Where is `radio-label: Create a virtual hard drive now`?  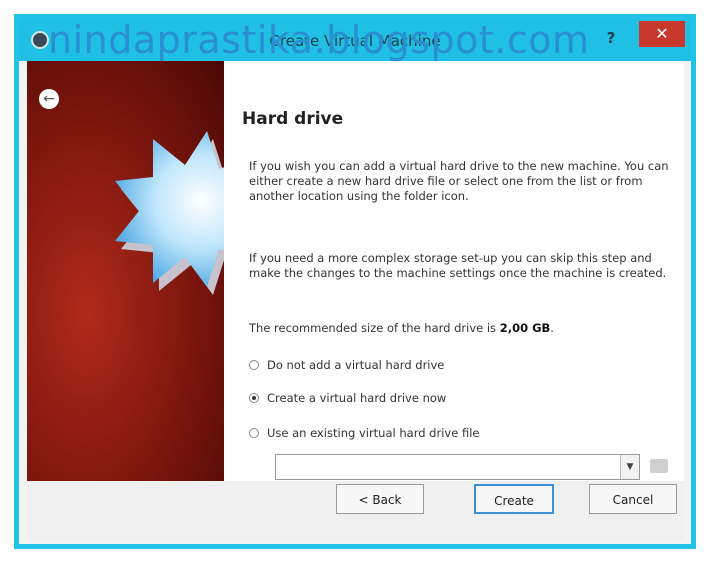
radio-label: Create a virtual hard drive now is located at coordinates (357, 398).